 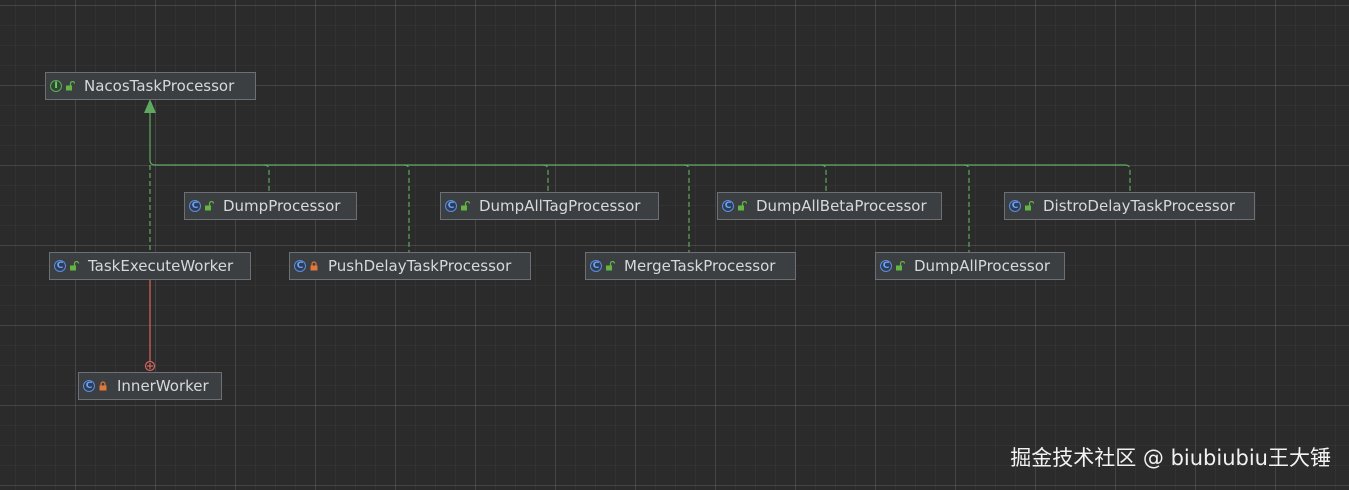 I want to click on node-label: DistroDelayTaskProcessor, so click(x=1139, y=206).